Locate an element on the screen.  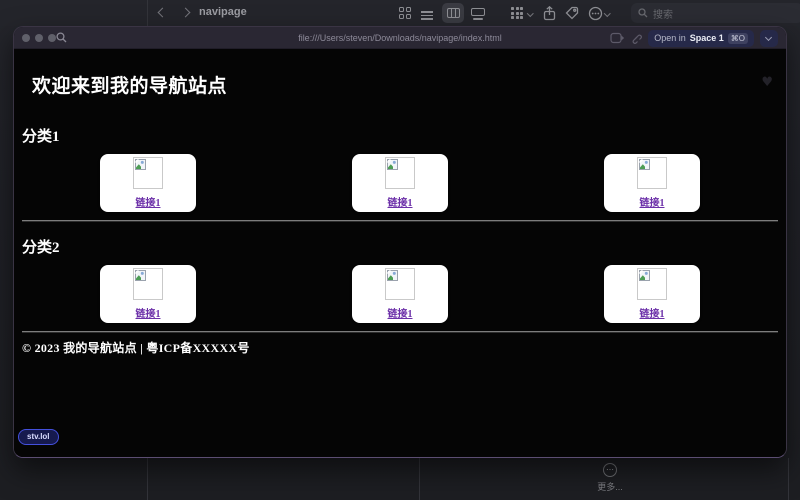
forward-icon is located at coordinates (187, 13).